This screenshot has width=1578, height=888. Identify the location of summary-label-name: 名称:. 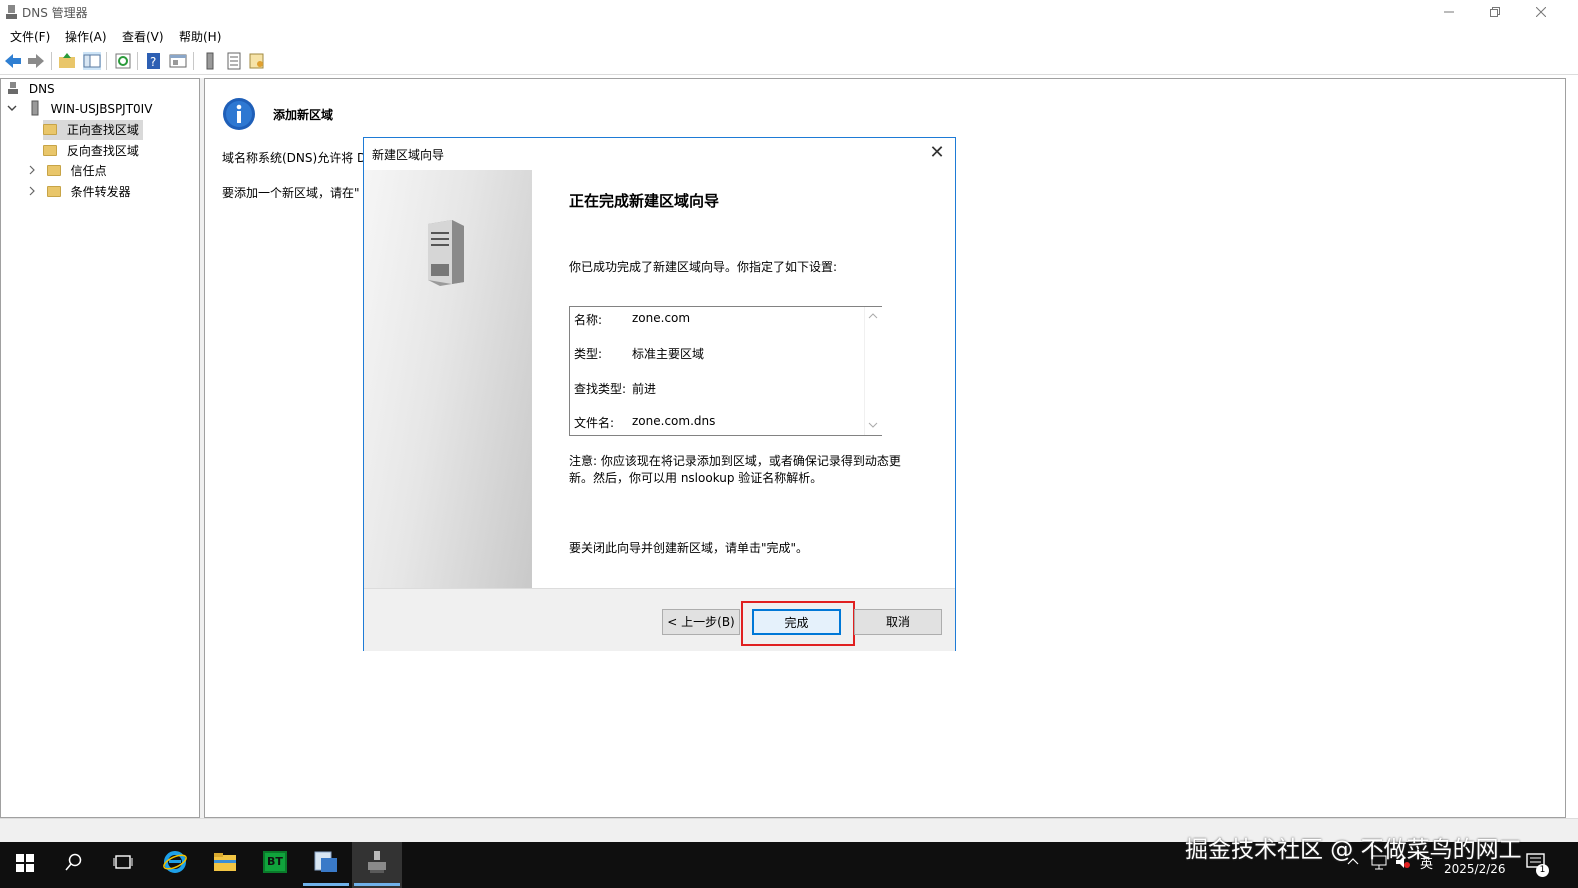
(588, 320).